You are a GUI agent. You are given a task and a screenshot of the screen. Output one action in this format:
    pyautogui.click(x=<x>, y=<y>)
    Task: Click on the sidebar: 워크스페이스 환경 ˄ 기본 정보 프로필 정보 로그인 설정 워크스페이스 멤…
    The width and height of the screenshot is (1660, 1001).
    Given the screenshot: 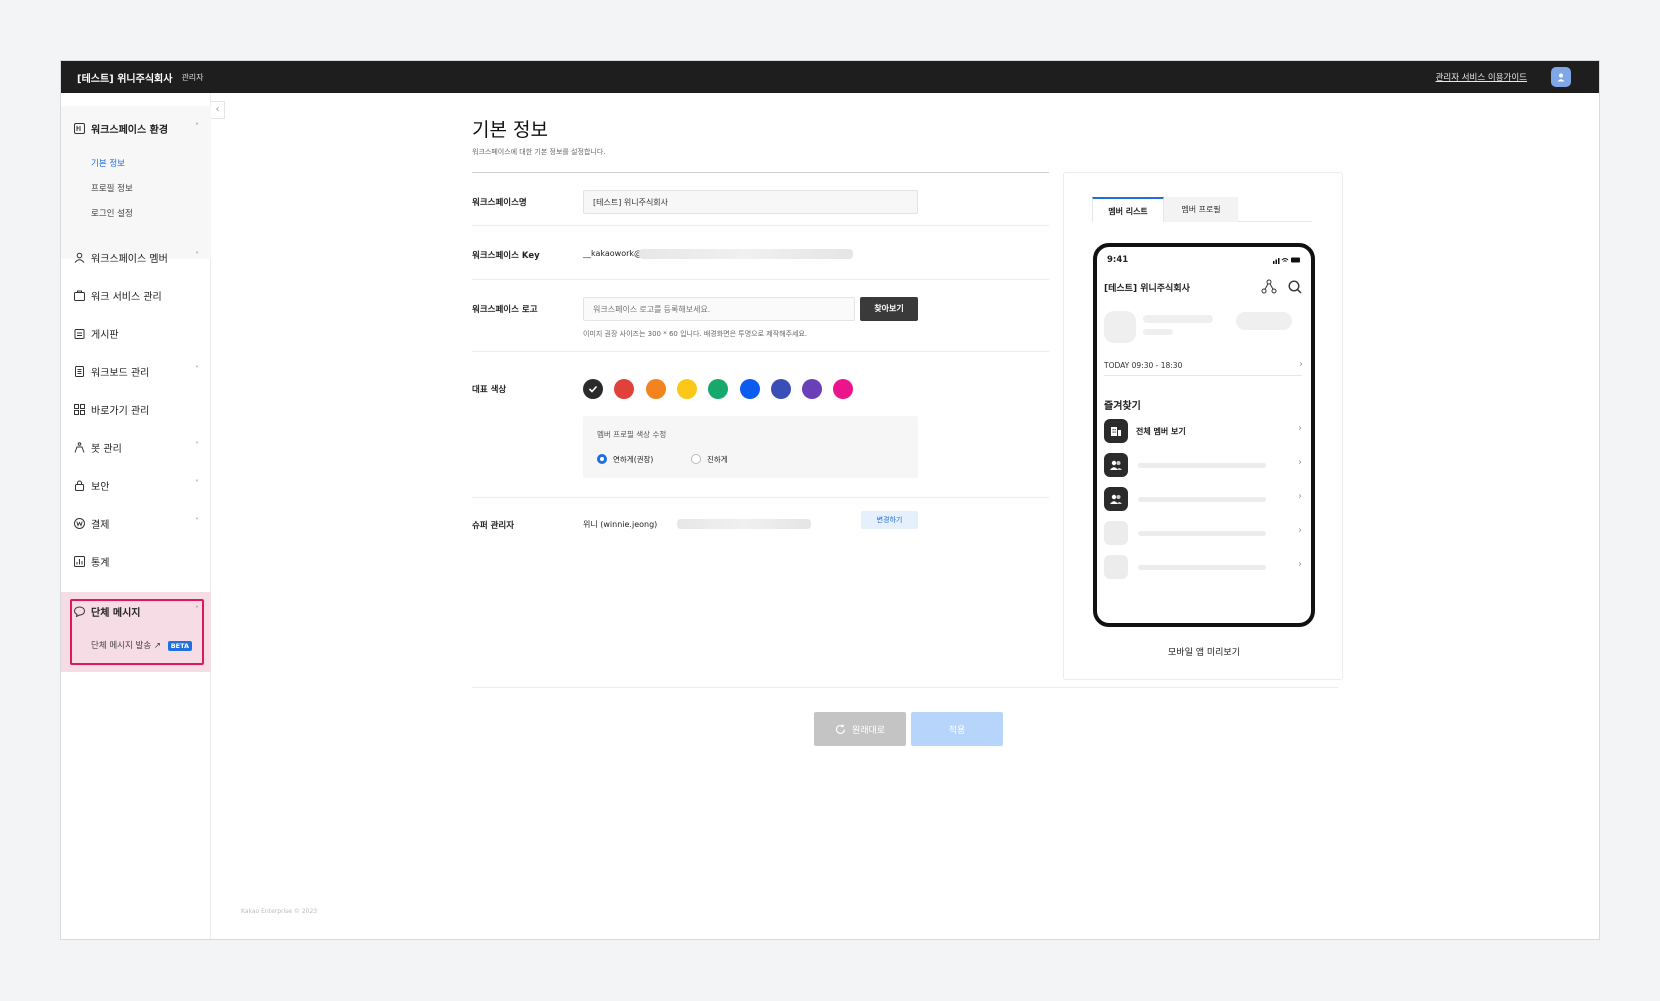 What is the action you would take?
    pyautogui.click(x=136, y=516)
    